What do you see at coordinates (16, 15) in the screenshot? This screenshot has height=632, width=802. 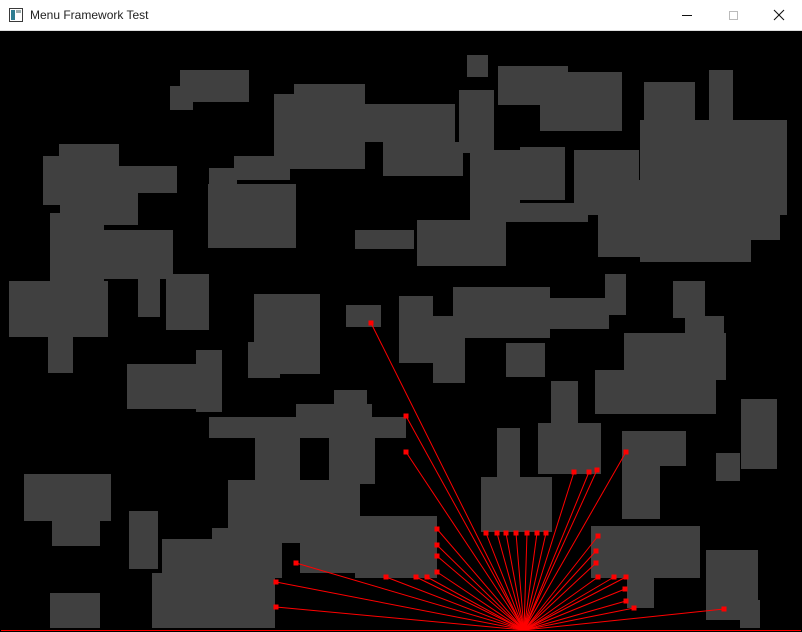 I see `app-icon` at bounding box center [16, 15].